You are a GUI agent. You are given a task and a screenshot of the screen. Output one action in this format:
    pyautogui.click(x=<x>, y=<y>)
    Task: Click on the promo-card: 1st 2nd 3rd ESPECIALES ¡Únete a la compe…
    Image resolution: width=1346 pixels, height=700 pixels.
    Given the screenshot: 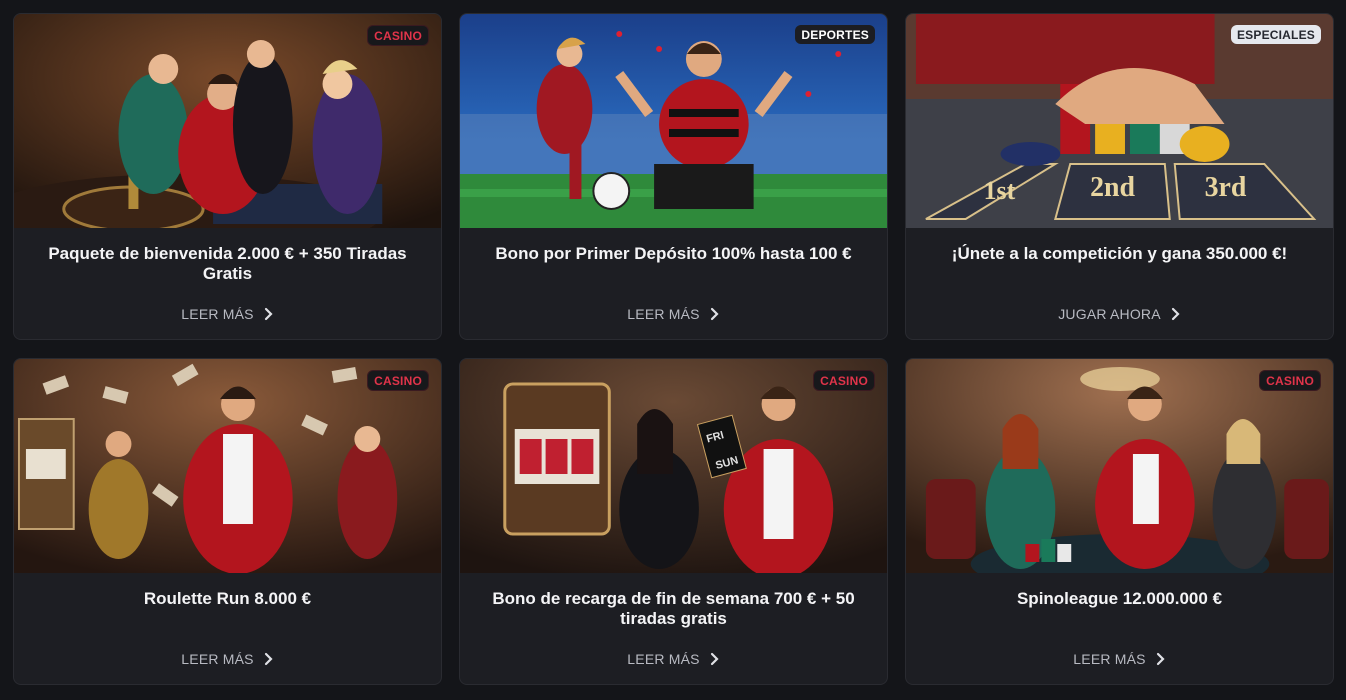 What is the action you would take?
    pyautogui.click(x=1119, y=176)
    